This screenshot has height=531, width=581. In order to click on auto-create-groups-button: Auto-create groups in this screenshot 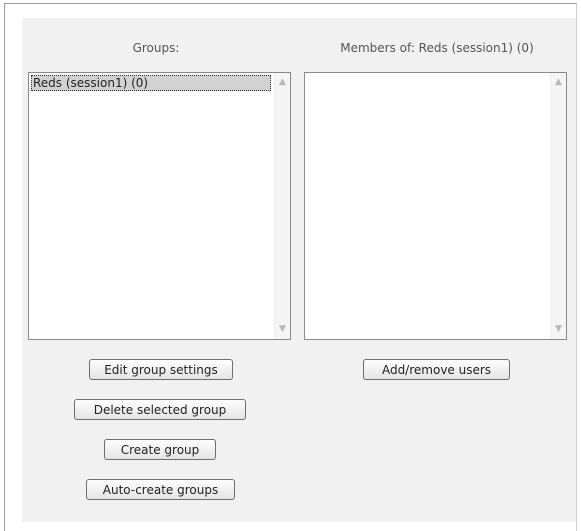, I will do `click(160, 489)`.